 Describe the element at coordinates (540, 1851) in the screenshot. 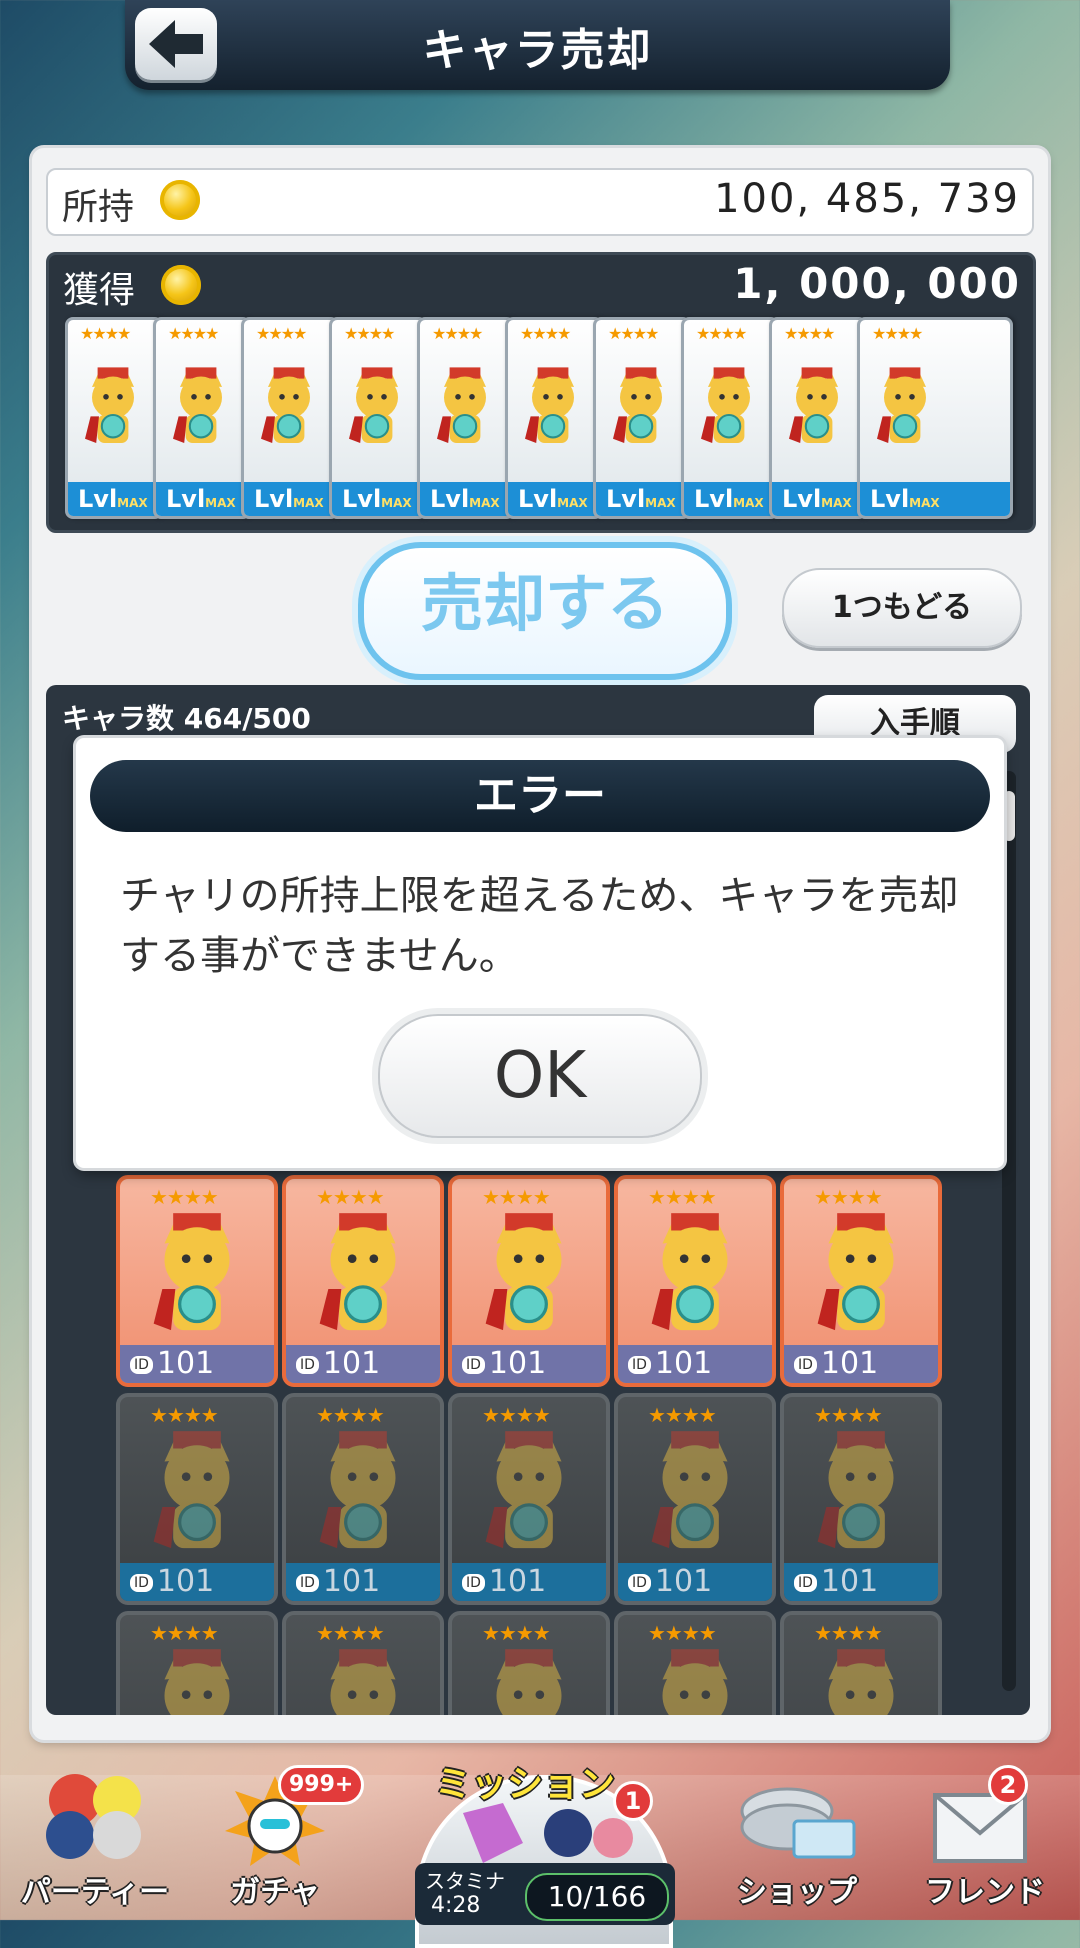

I see `nav-mission: ミッション 1 スタミナ 4:28 10/166` at that location.